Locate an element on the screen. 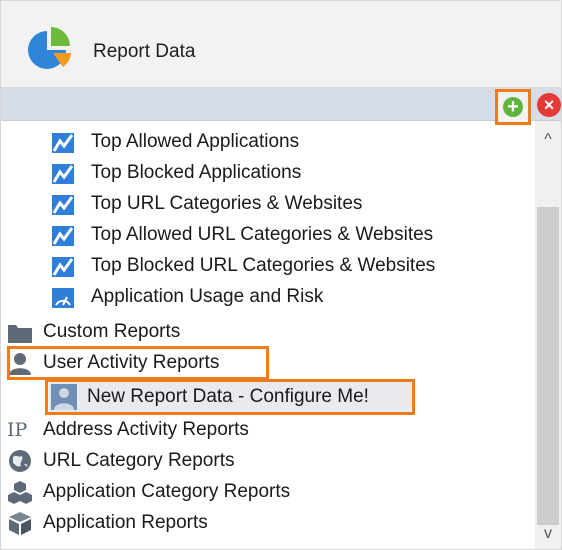  tree-item-label: Application Reports is located at coordinates (125, 522).